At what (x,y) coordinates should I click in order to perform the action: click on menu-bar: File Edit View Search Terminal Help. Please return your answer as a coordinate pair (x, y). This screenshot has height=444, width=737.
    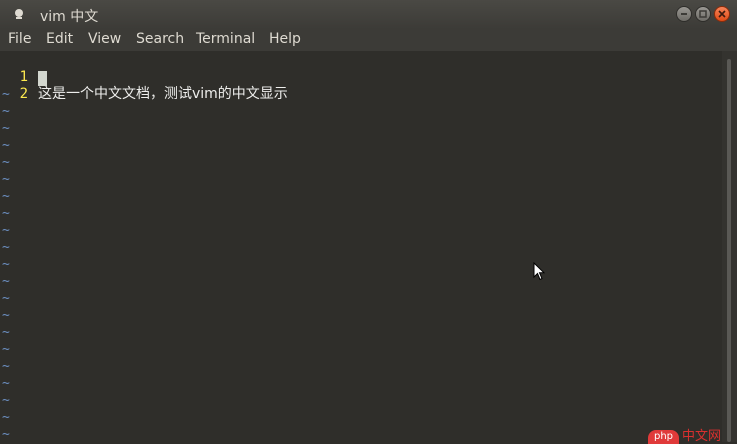
    Looking at the image, I should click on (368, 40).